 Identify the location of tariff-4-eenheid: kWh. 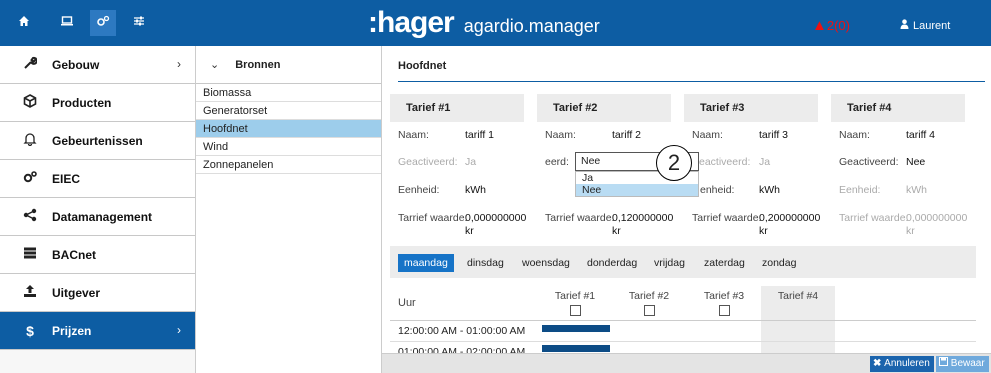
(916, 190).